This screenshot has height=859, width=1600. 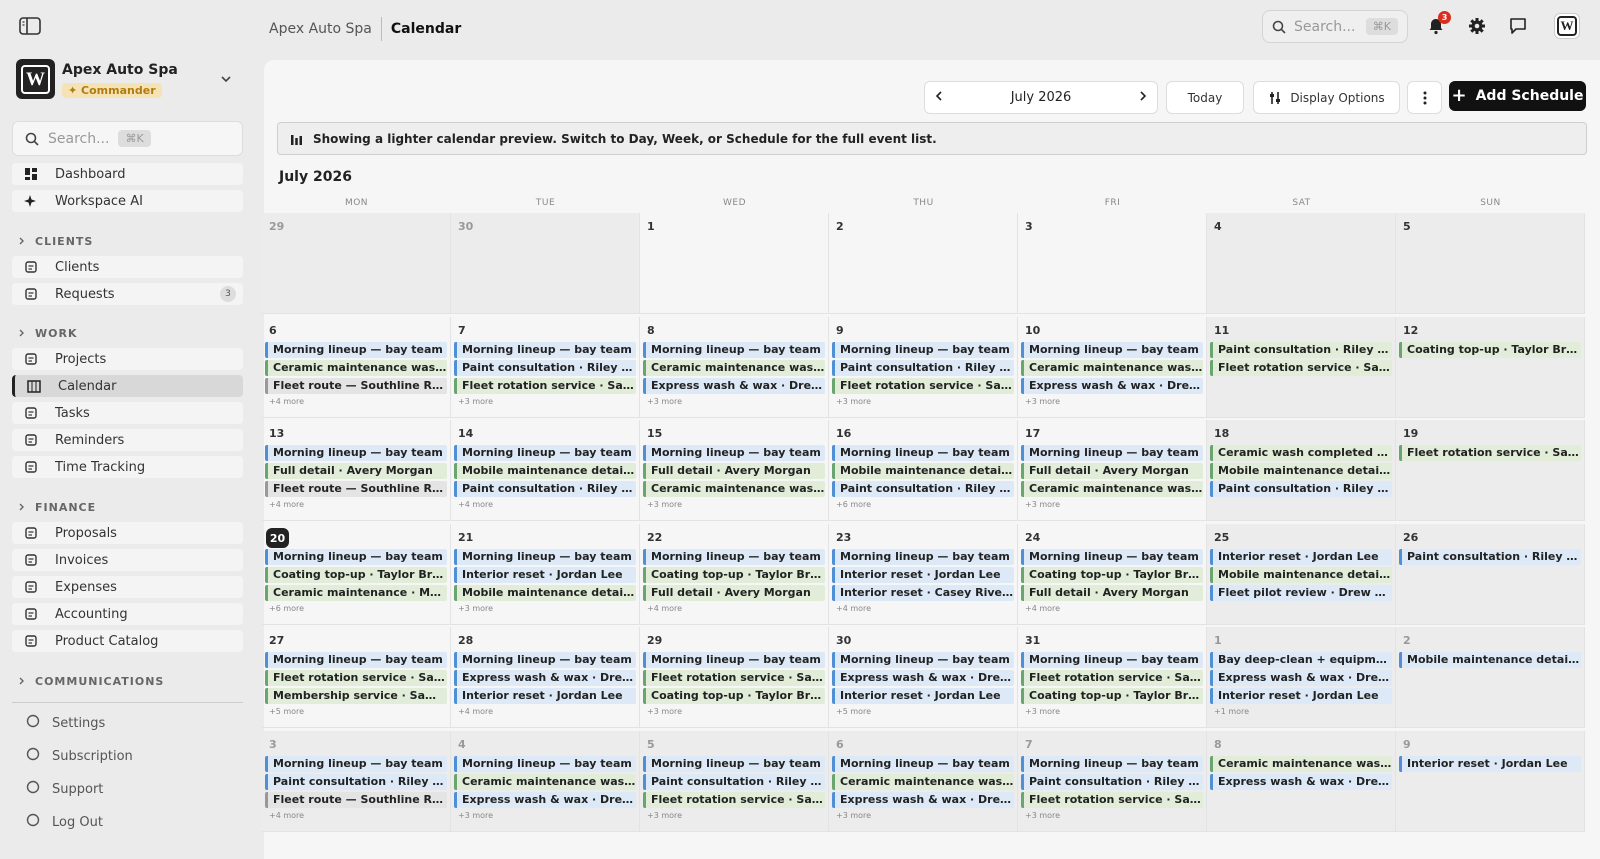 What do you see at coordinates (1567, 26) in the screenshot?
I see `avatar: W` at bounding box center [1567, 26].